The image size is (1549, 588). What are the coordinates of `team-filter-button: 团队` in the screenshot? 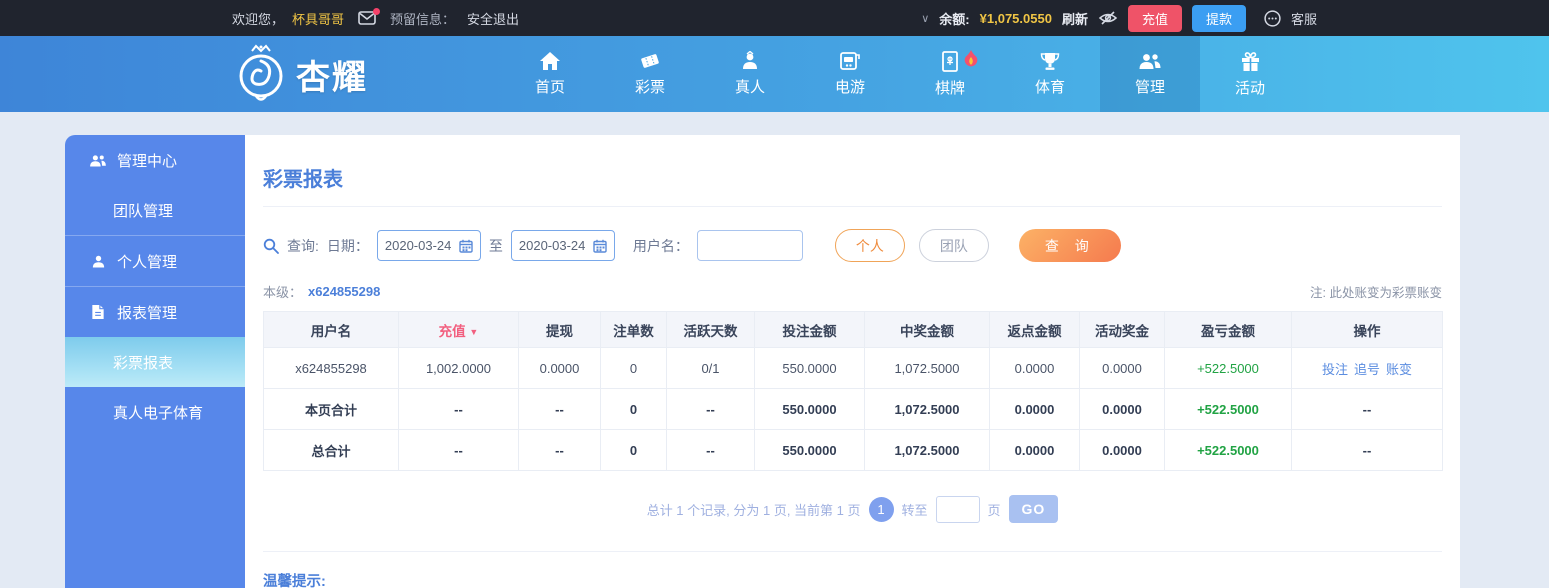 It's located at (953, 245).